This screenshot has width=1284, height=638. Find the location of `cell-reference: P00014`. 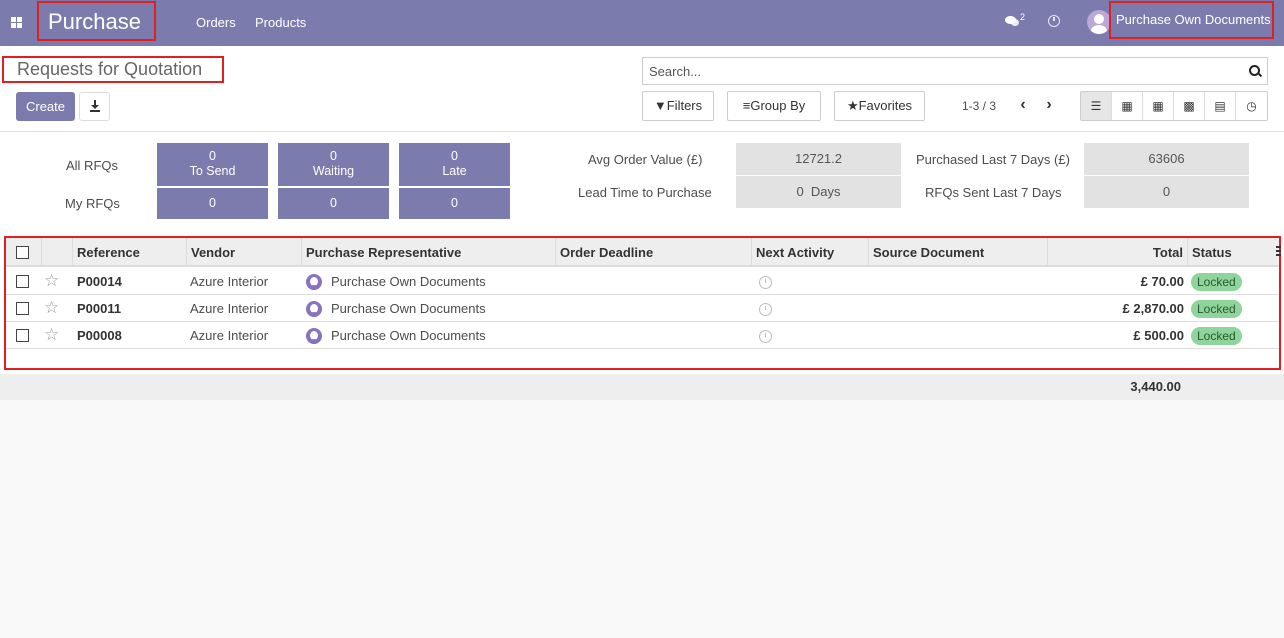

cell-reference: P00014 is located at coordinates (99, 281).